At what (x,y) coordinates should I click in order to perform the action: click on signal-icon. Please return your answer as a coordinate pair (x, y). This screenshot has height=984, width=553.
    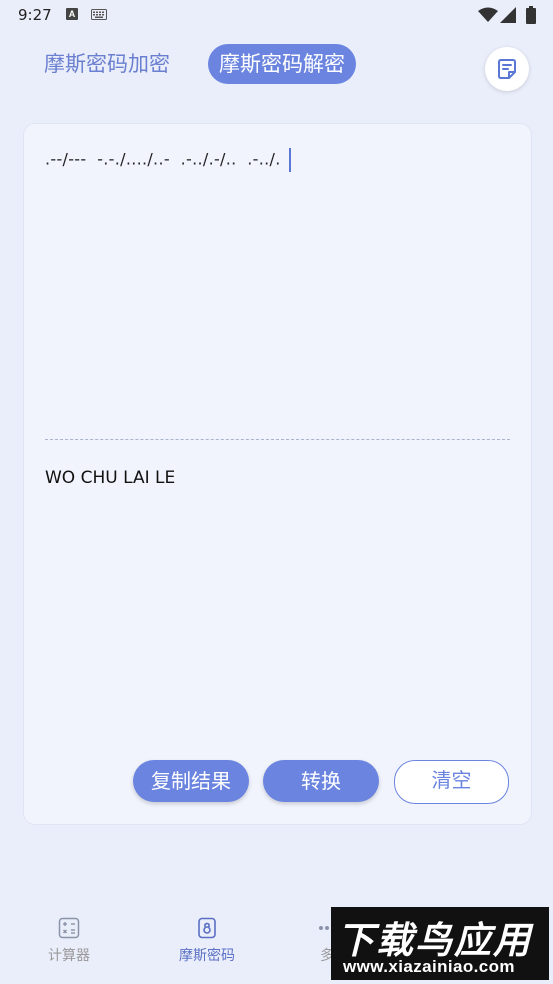
    Looking at the image, I should click on (508, 15).